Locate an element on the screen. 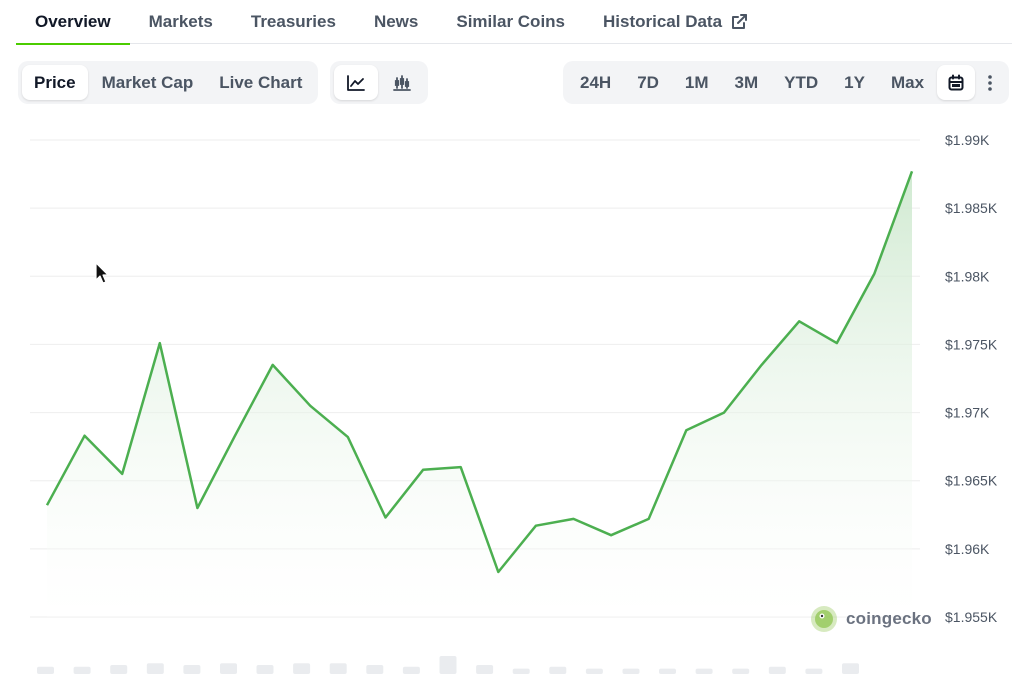 This screenshot has width=1024, height=674. tab-news: News is located at coordinates (396, 22).